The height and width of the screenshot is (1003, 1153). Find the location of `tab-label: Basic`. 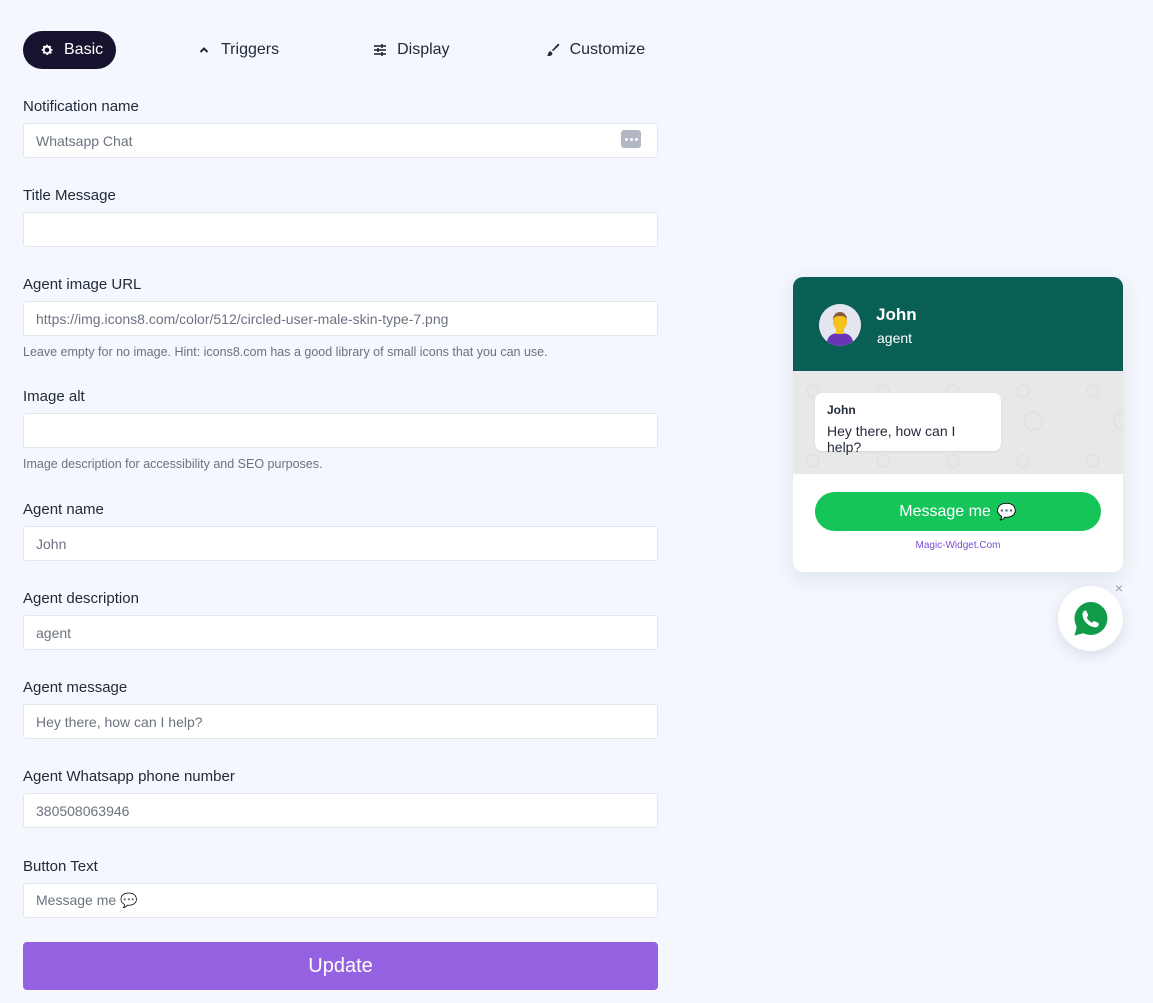

tab-label: Basic is located at coordinates (84, 49).